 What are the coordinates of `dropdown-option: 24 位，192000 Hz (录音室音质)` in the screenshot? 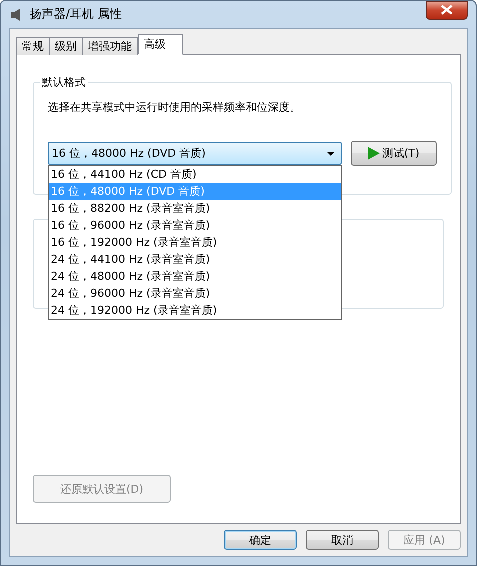 It's located at (195, 310).